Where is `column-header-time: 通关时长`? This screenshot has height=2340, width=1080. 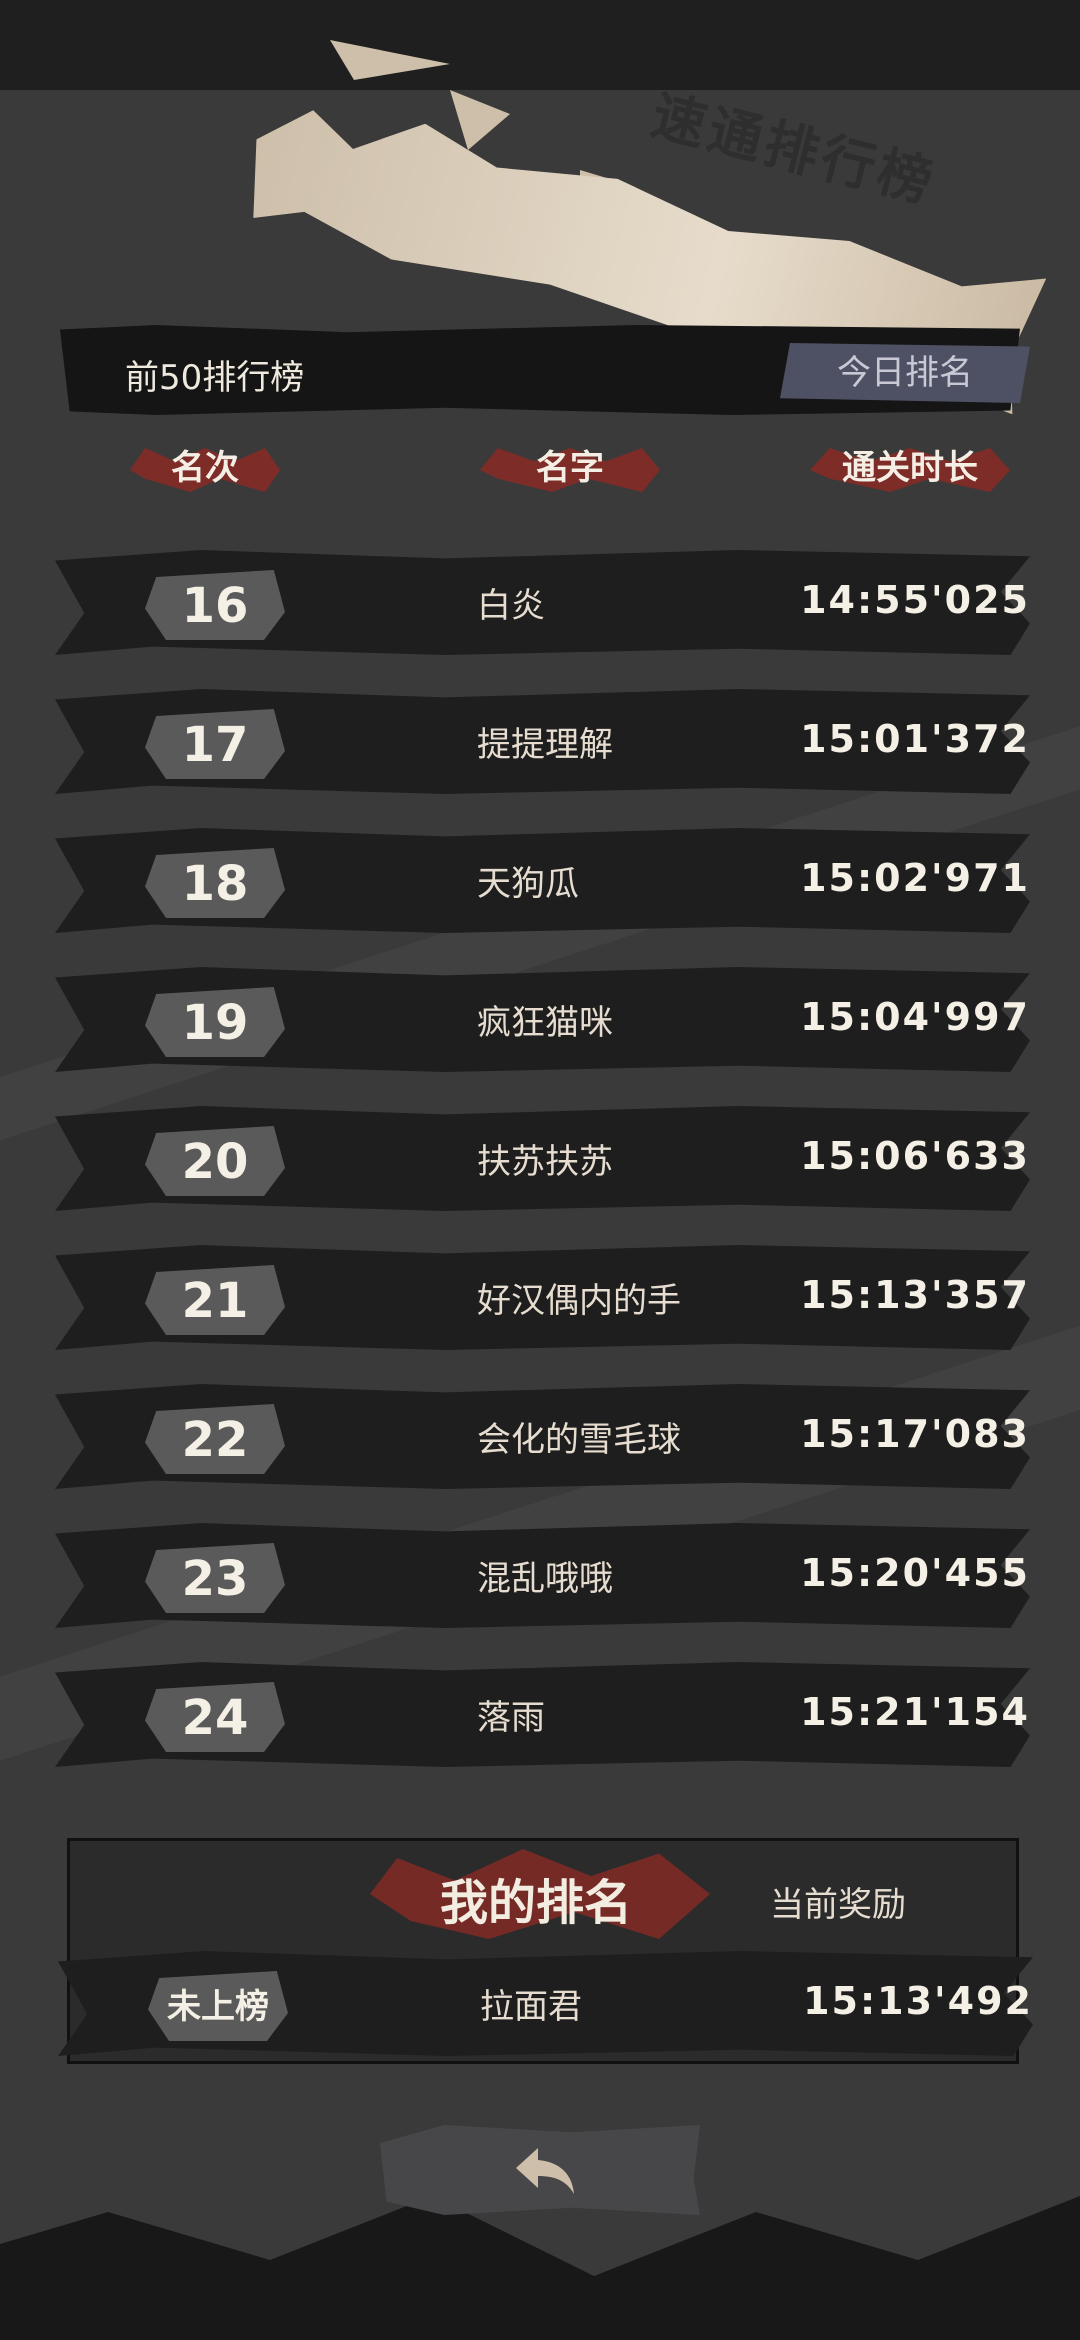 column-header-time: 通关时长 is located at coordinates (910, 468).